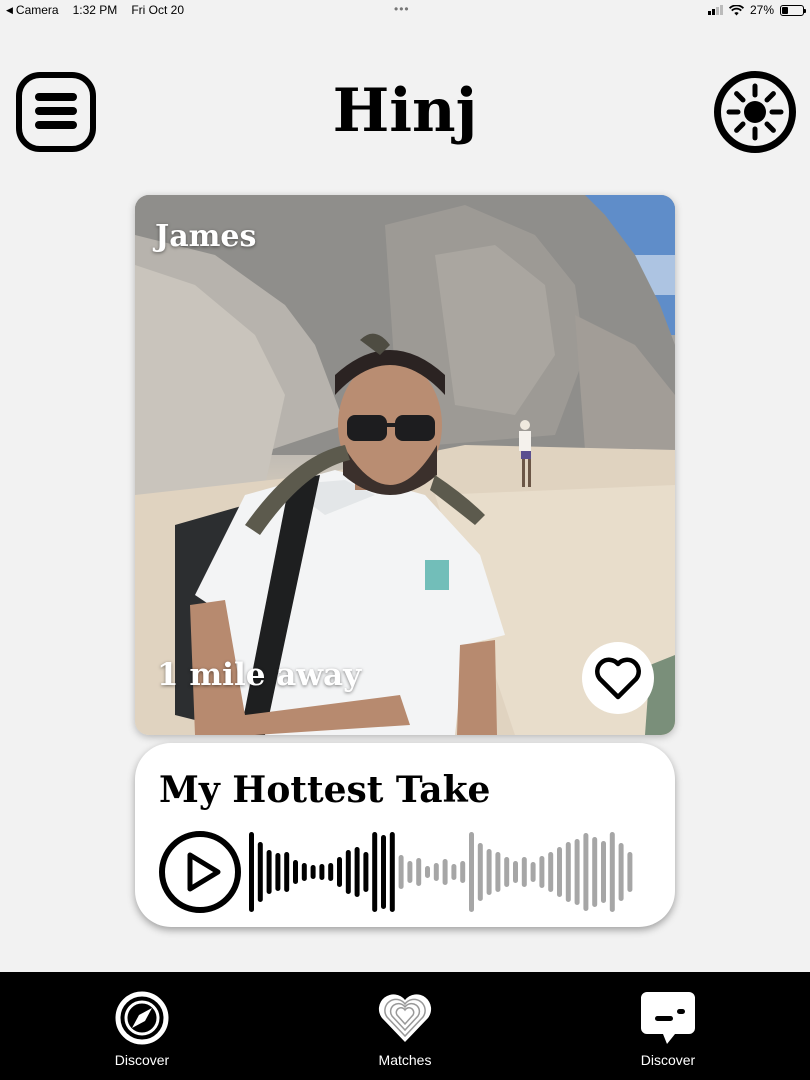  What do you see at coordinates (405, 1018) in the screenshot?
I see `stacked-hearts-icon` at bounding box center [405, 1018].